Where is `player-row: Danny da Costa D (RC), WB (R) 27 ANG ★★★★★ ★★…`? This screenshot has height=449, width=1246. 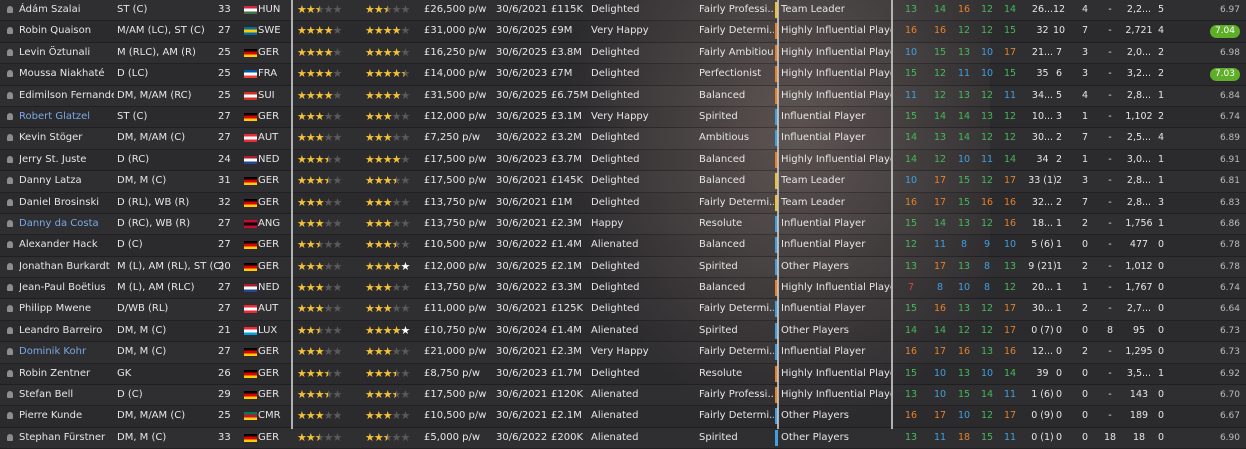
player-row: Danny da Costa D (RC), WB (R) 27 ANG ★★★★★ ★★… is located at coordinates (623, 225).